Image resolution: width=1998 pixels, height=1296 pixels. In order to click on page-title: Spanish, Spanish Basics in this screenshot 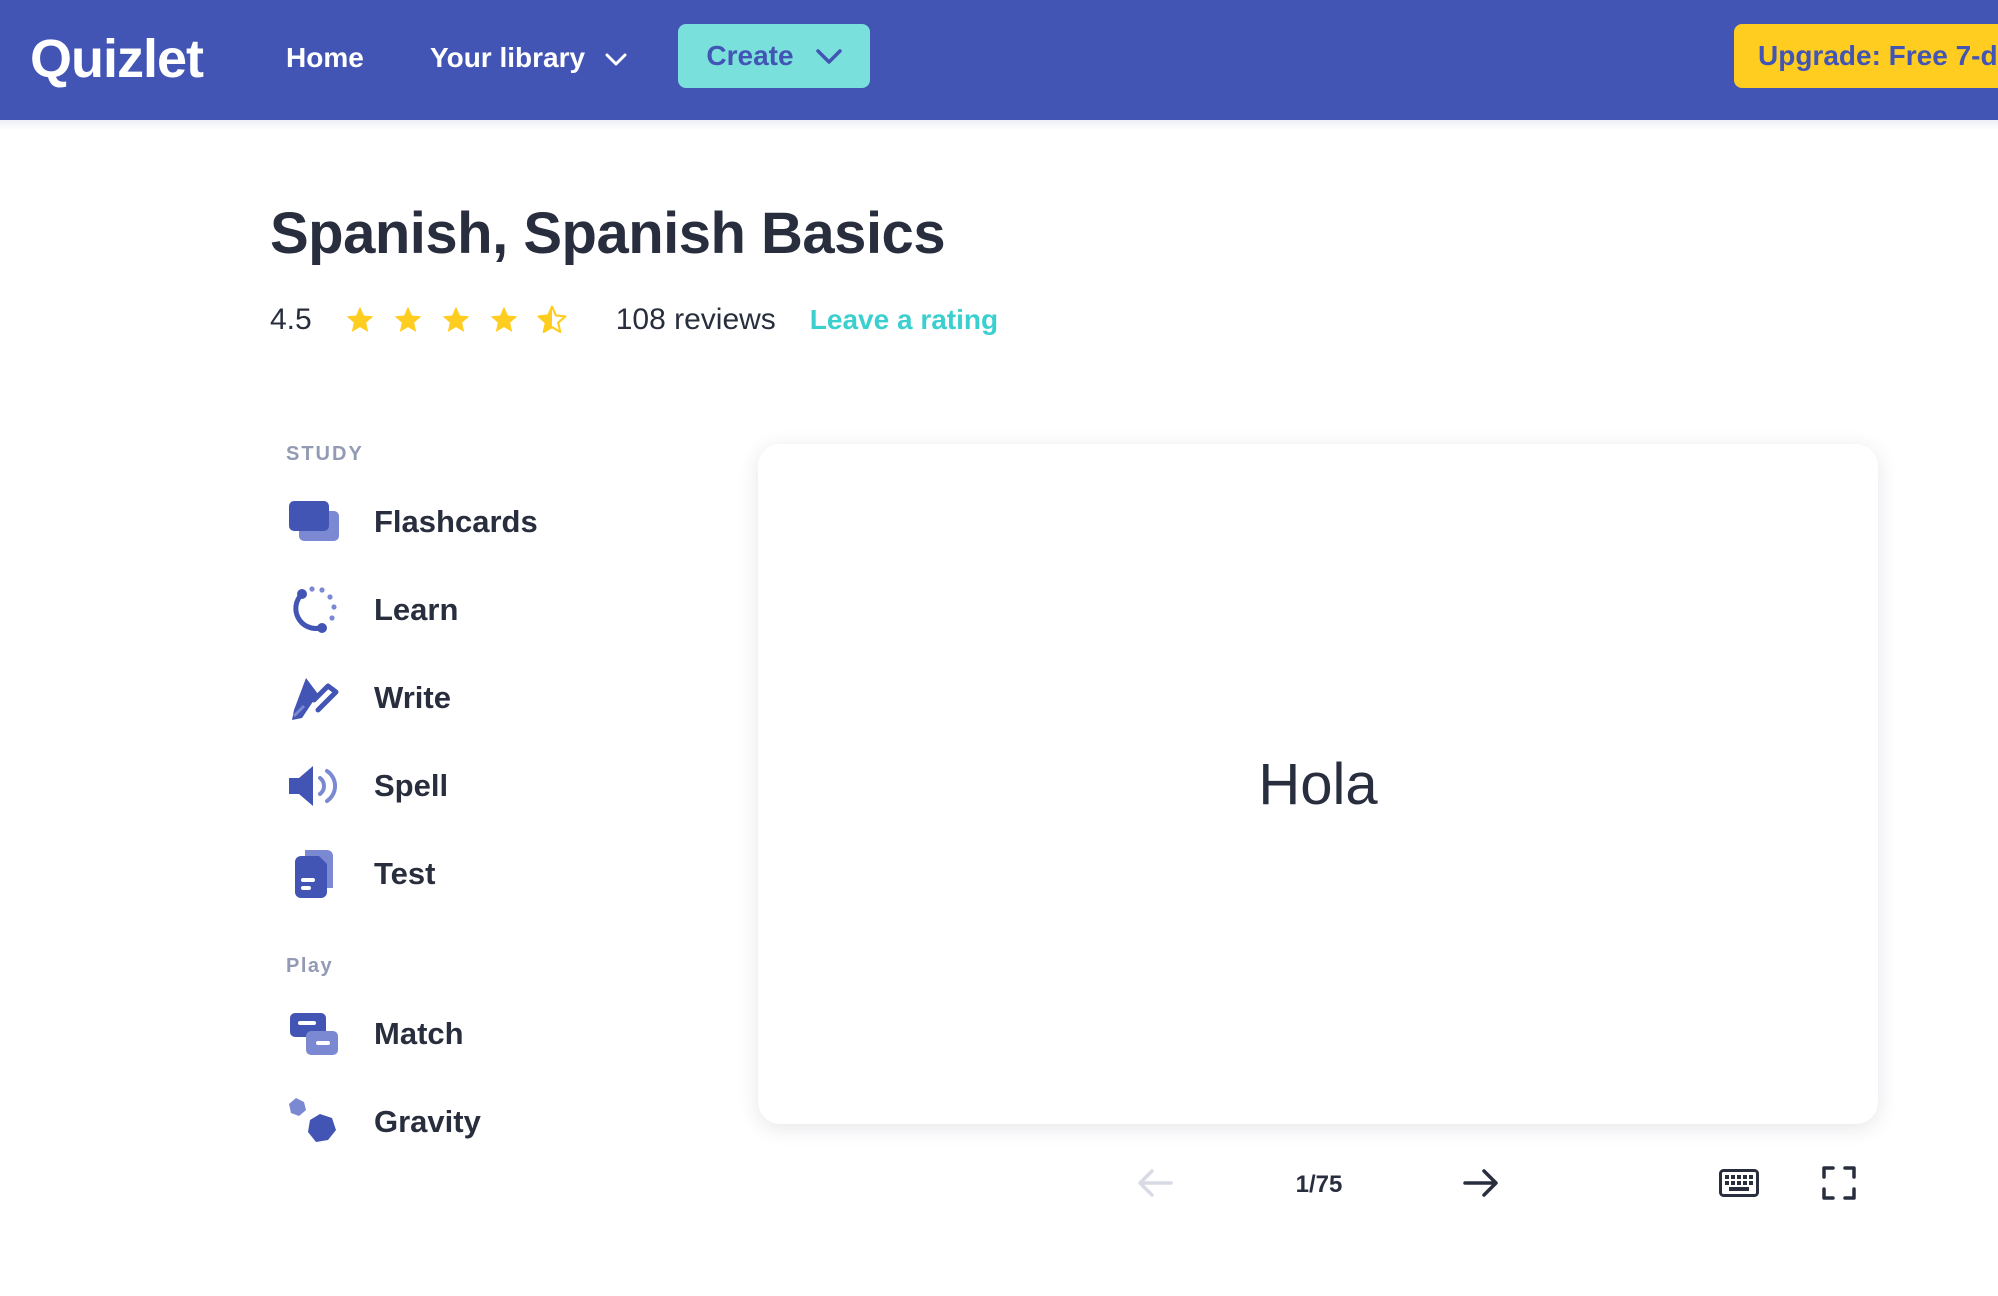, I will do `click(608, 233)`.